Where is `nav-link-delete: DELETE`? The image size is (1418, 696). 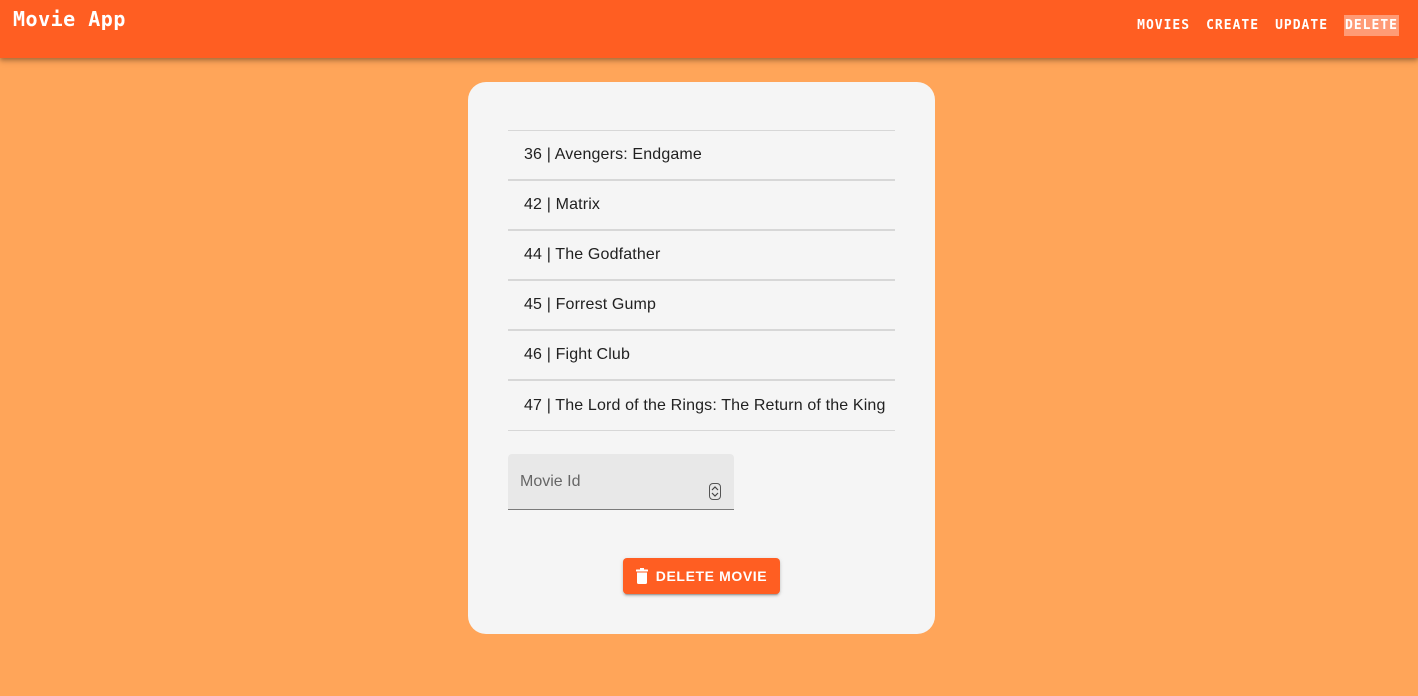 nav-link-delete: DELETE is located at coordinates (1371, 25).